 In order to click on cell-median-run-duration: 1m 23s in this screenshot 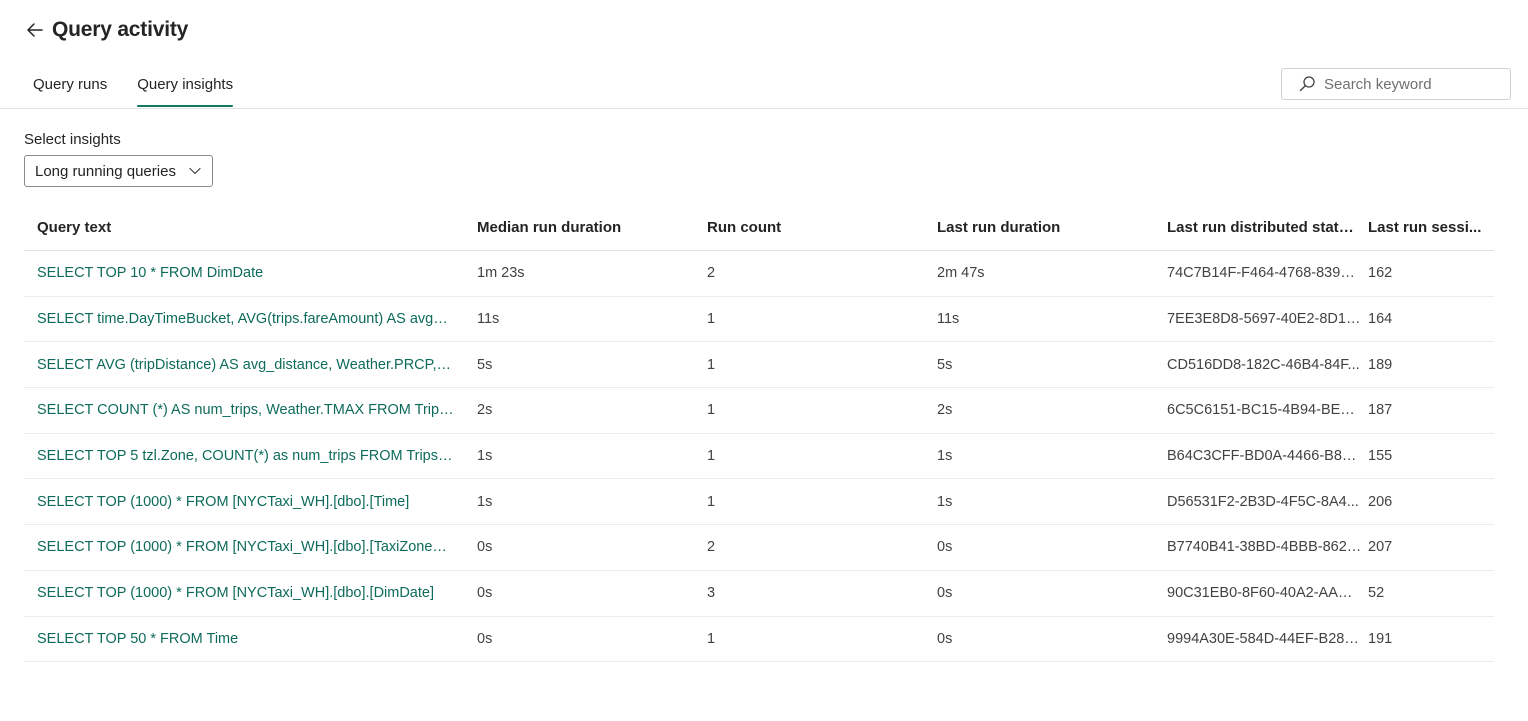, I will do `click(501, 273)`.